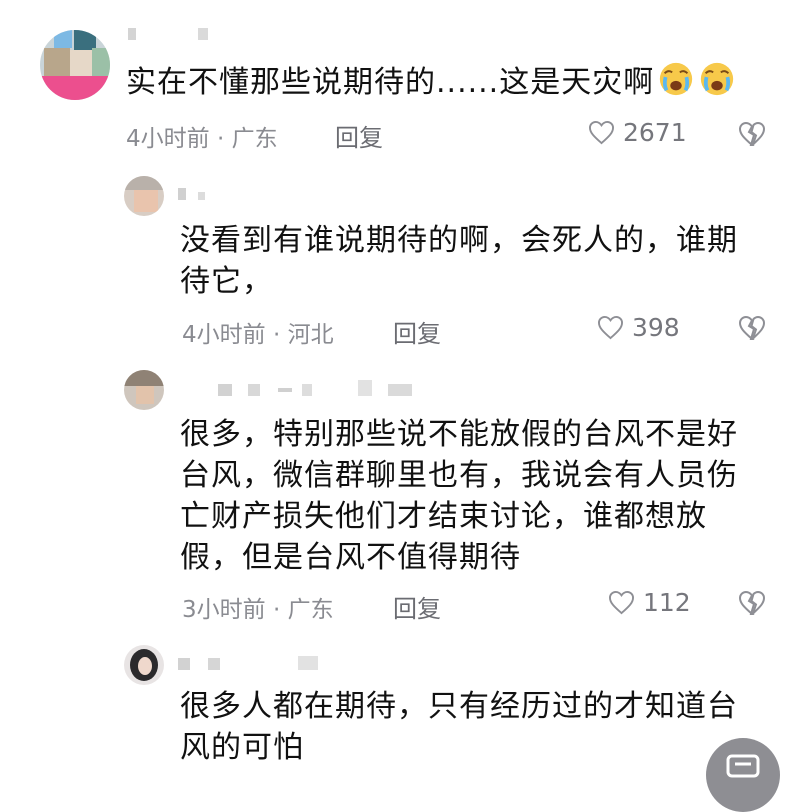 This screenshot has width=800, height=812. Describe the element at coordinates (656, 327) in the screenshot. I see `like-count: 398` at that location.